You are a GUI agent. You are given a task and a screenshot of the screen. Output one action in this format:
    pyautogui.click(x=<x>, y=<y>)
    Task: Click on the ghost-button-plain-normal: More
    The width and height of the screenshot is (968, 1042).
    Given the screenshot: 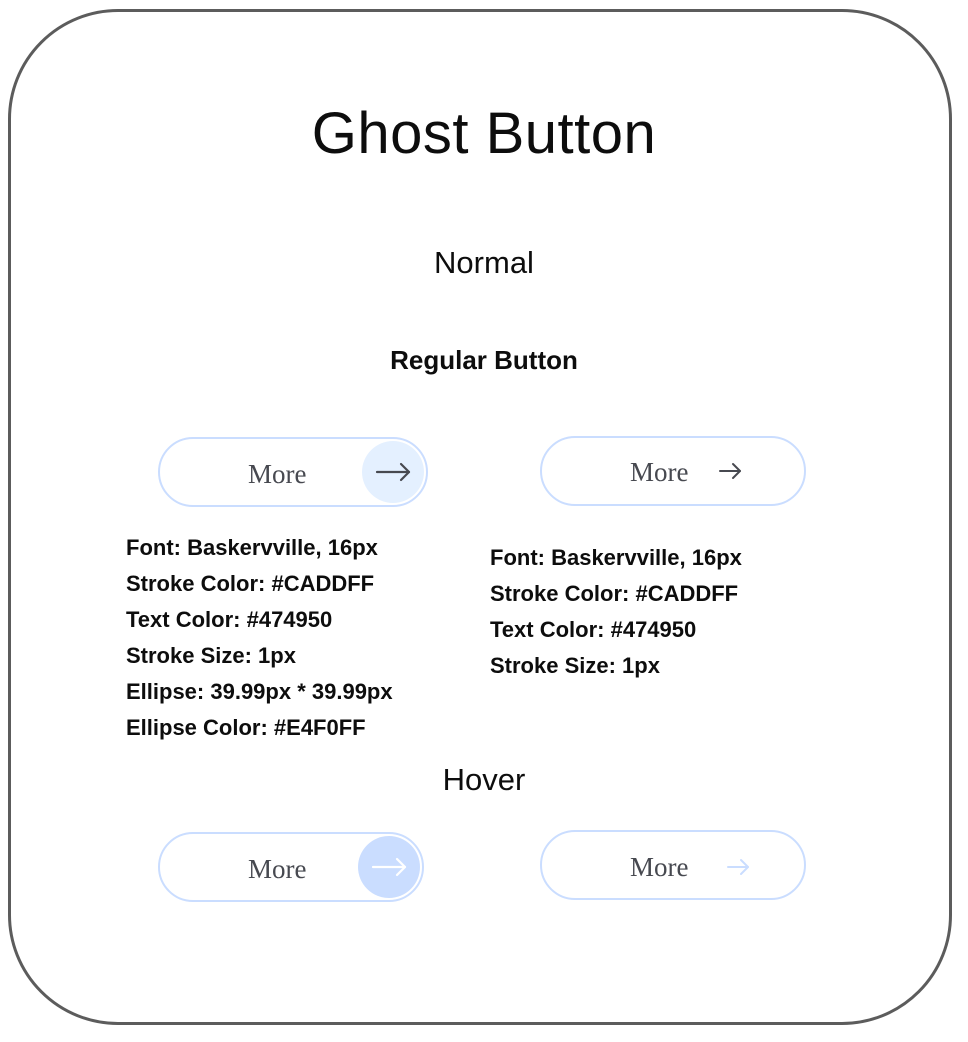 What is the action you would take?
    pyautogui.click(x=673, y=471)
    